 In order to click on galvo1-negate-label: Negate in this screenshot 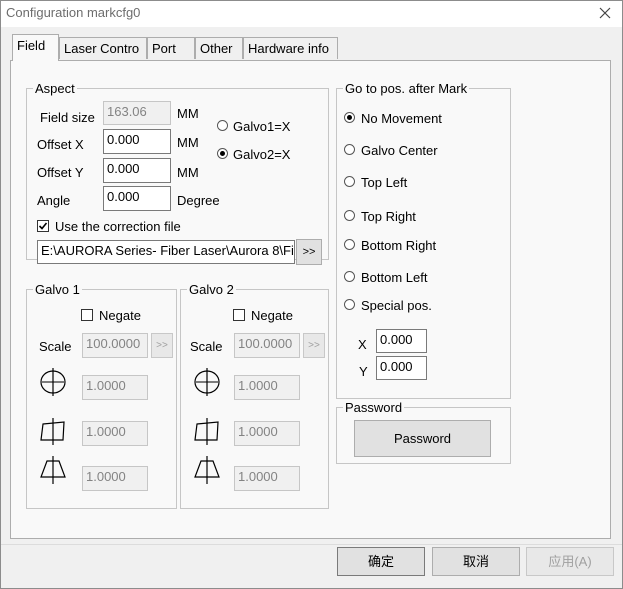, I will do `click(120, 315)`.